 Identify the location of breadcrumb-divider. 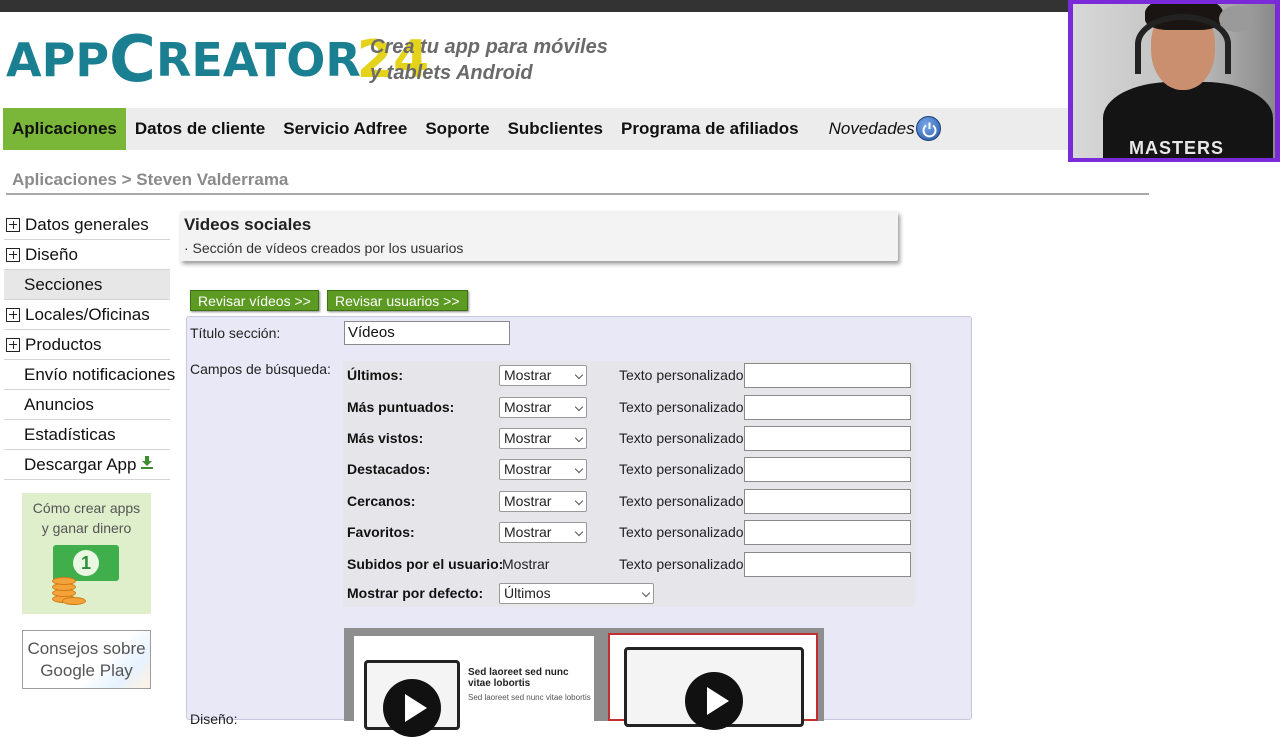
(577, 194).